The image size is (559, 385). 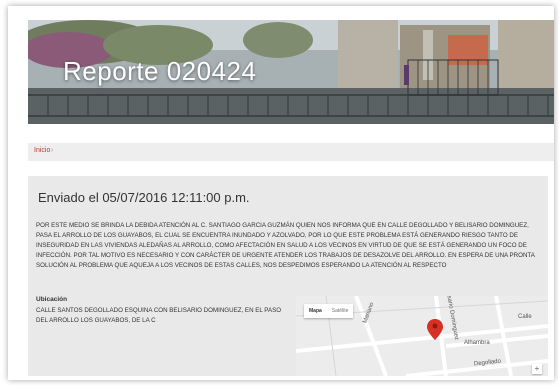 I want to click on map-street-label: Alhambra, so click(x=477, y=343).